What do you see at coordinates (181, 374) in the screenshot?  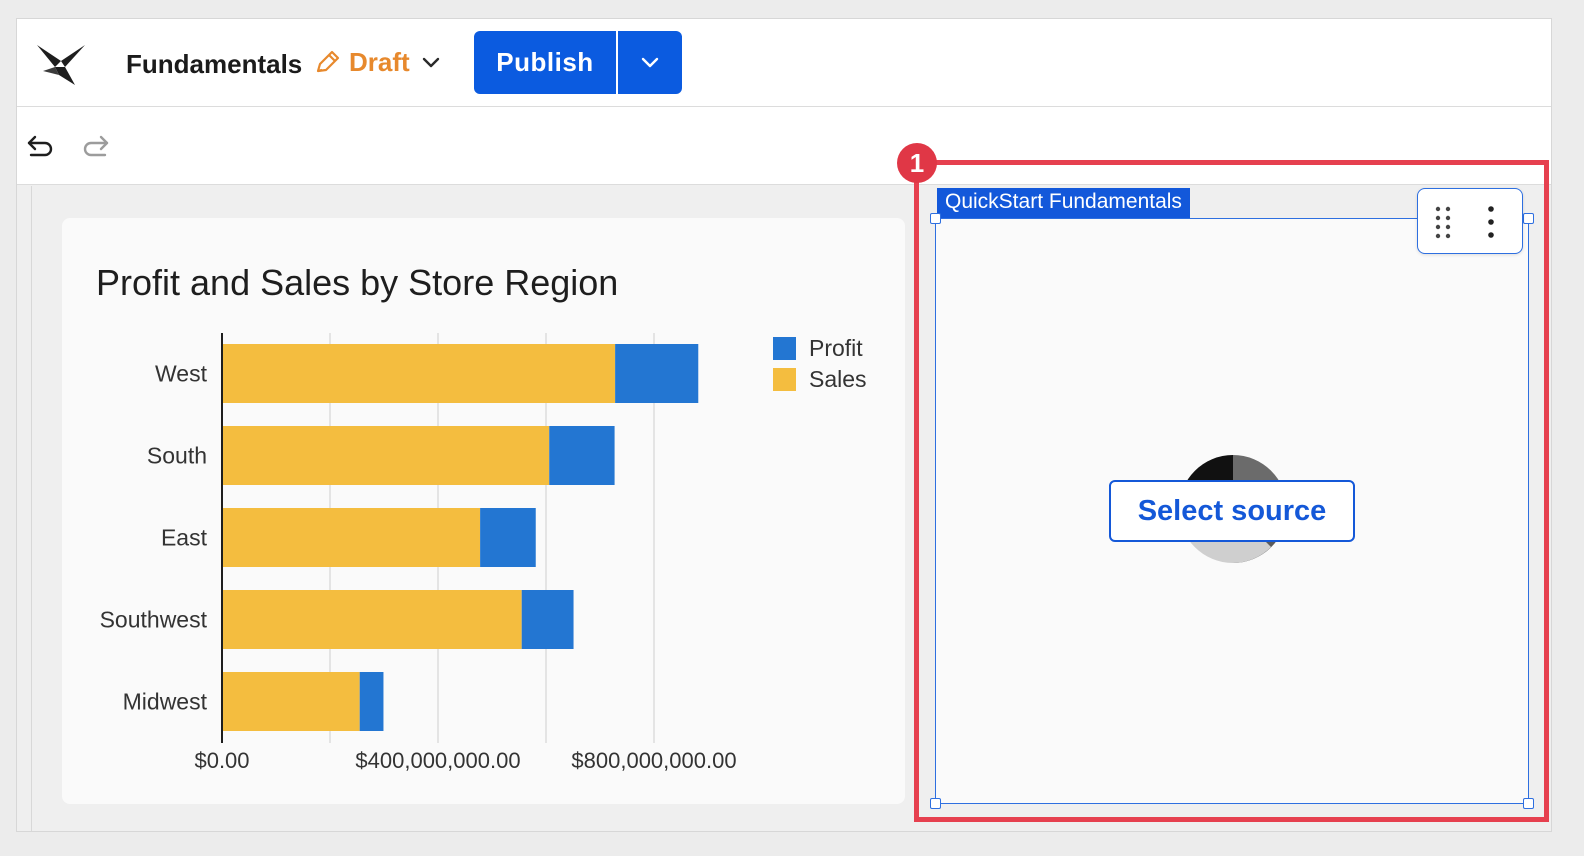 I see `category-label: West` at bounding box center [181, 374].